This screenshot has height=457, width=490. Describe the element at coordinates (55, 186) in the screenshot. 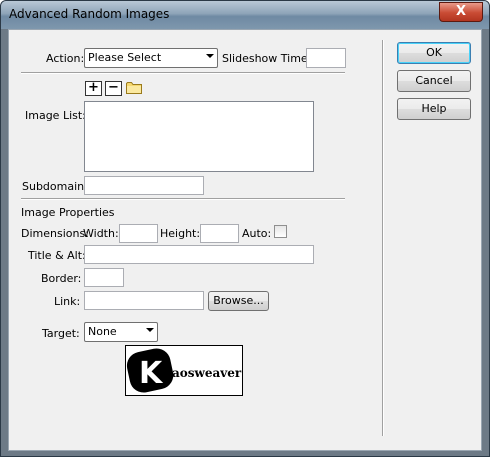

I see `subdomain-label: Subdomain:` at that location.